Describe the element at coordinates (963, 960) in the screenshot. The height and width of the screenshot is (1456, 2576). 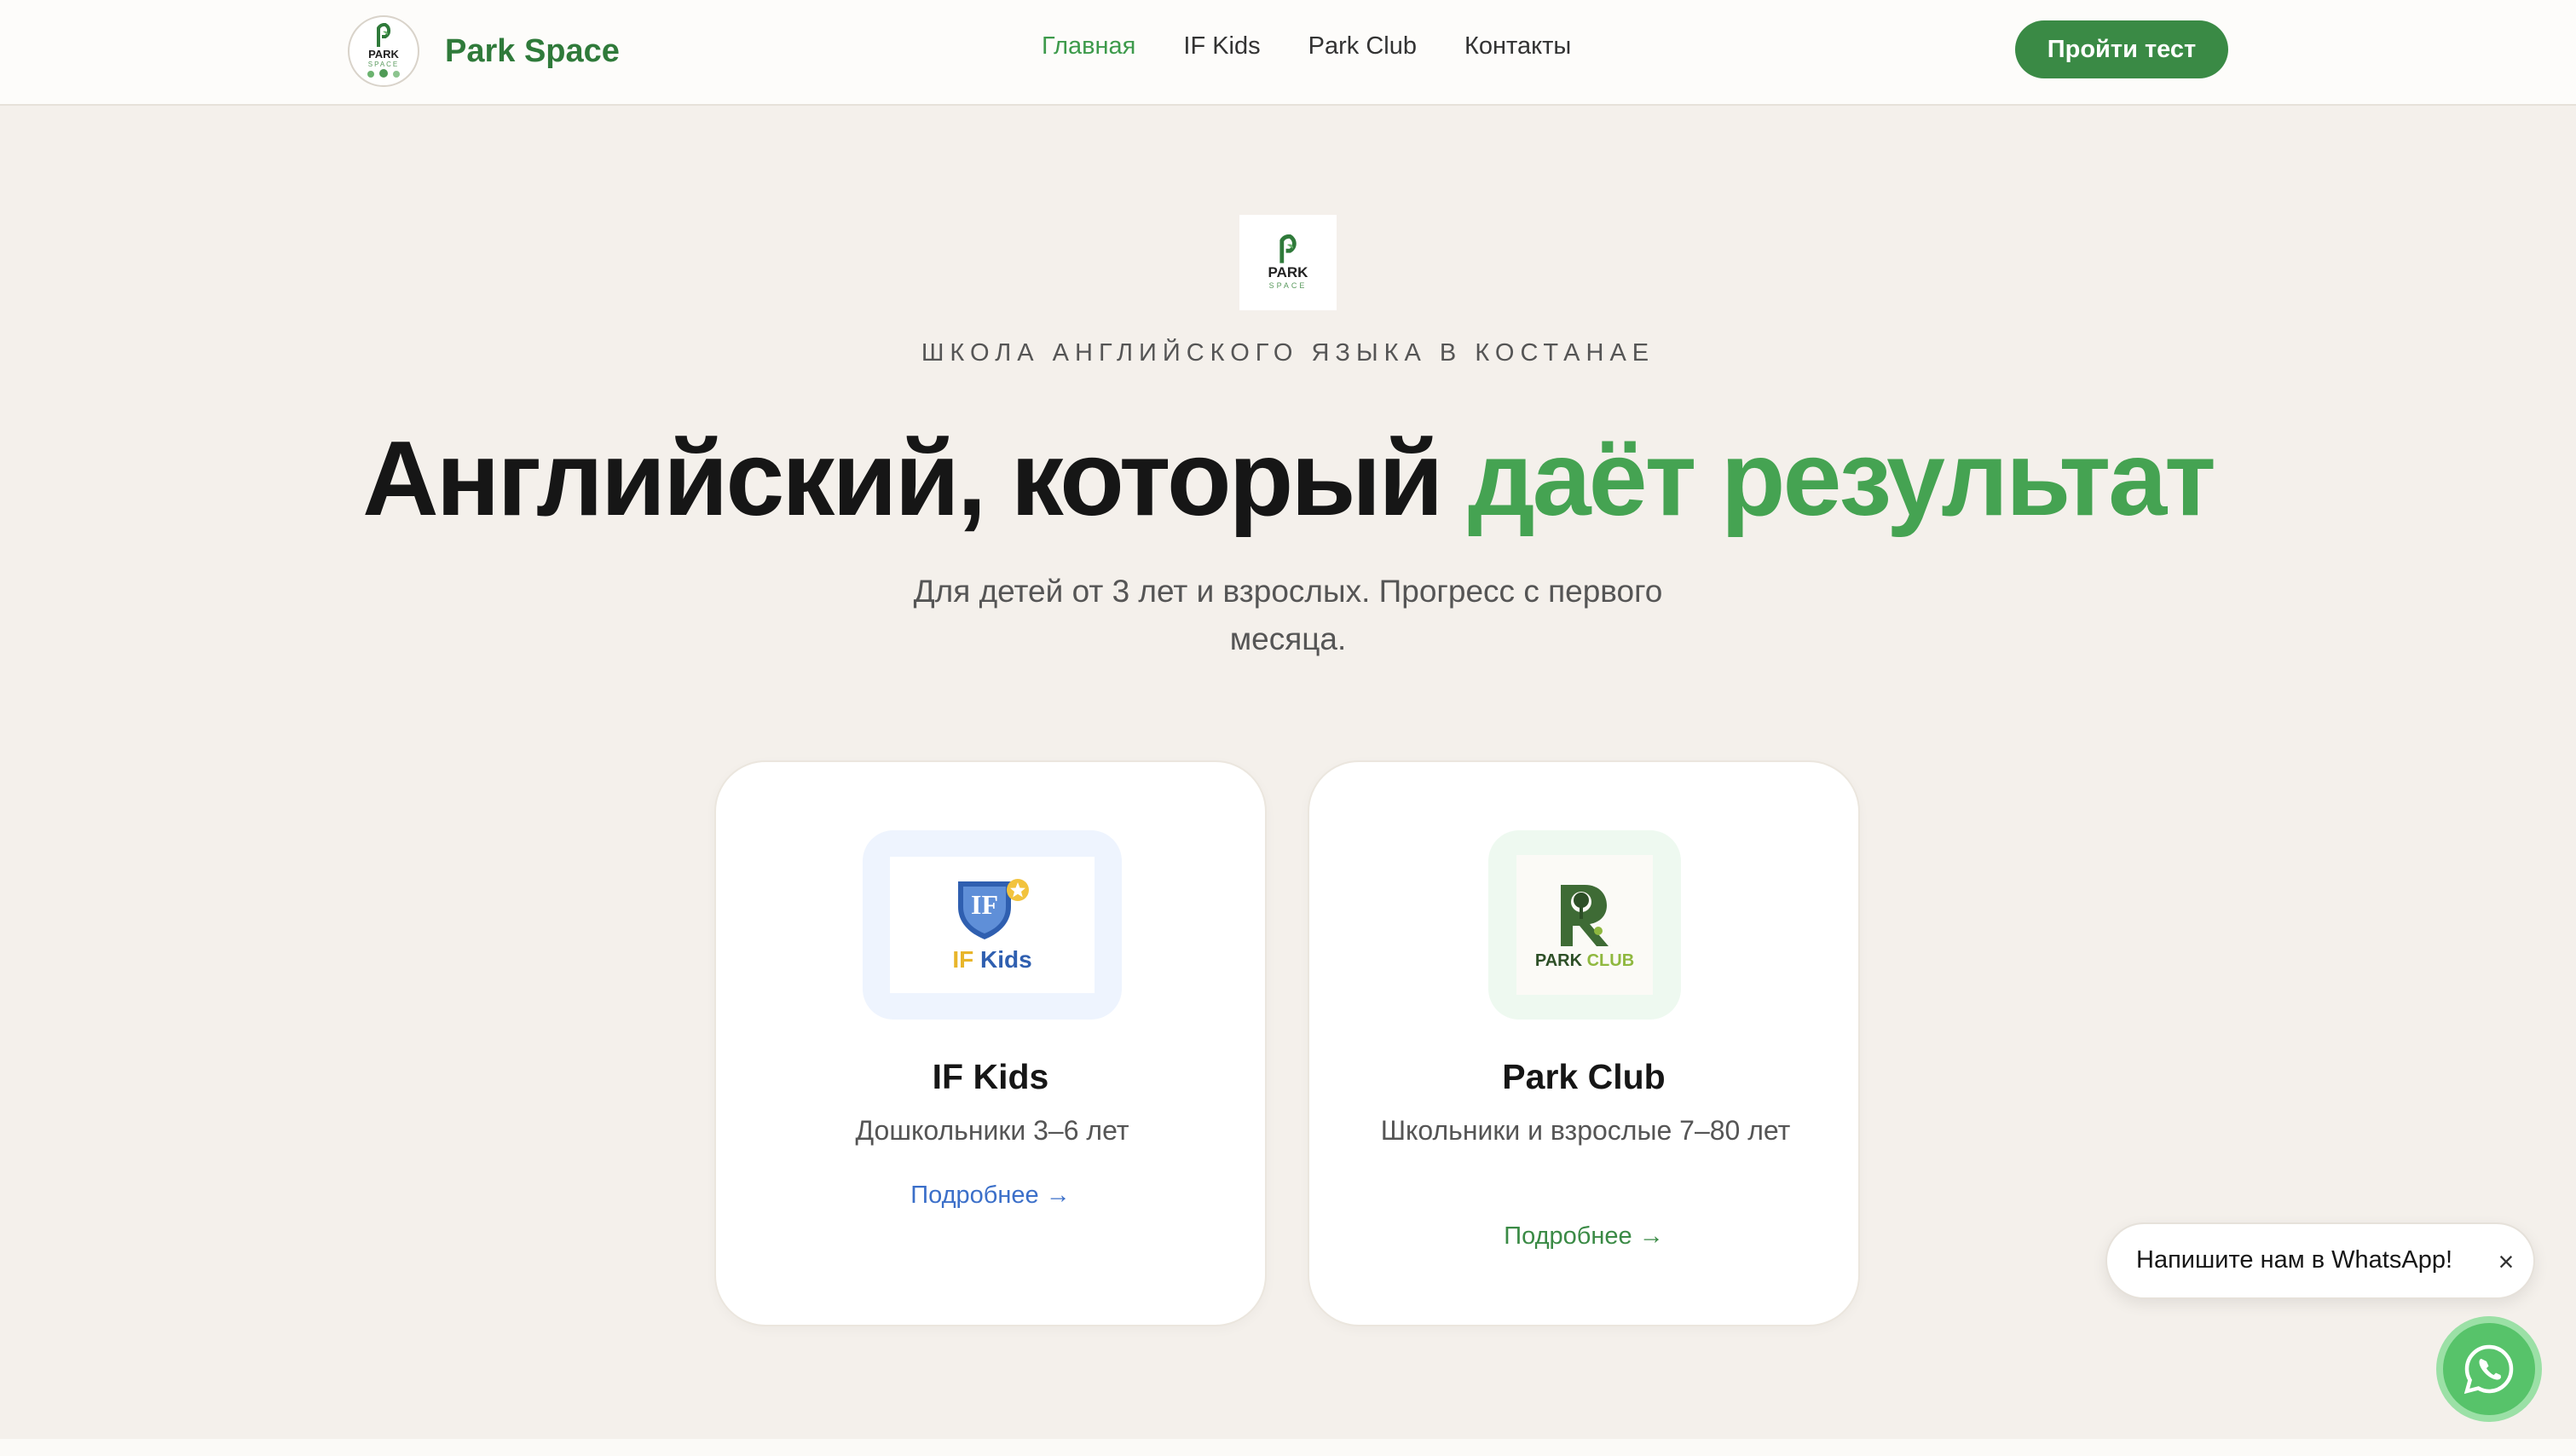
I see `if-kids-wordmark-if: IF` at that location.